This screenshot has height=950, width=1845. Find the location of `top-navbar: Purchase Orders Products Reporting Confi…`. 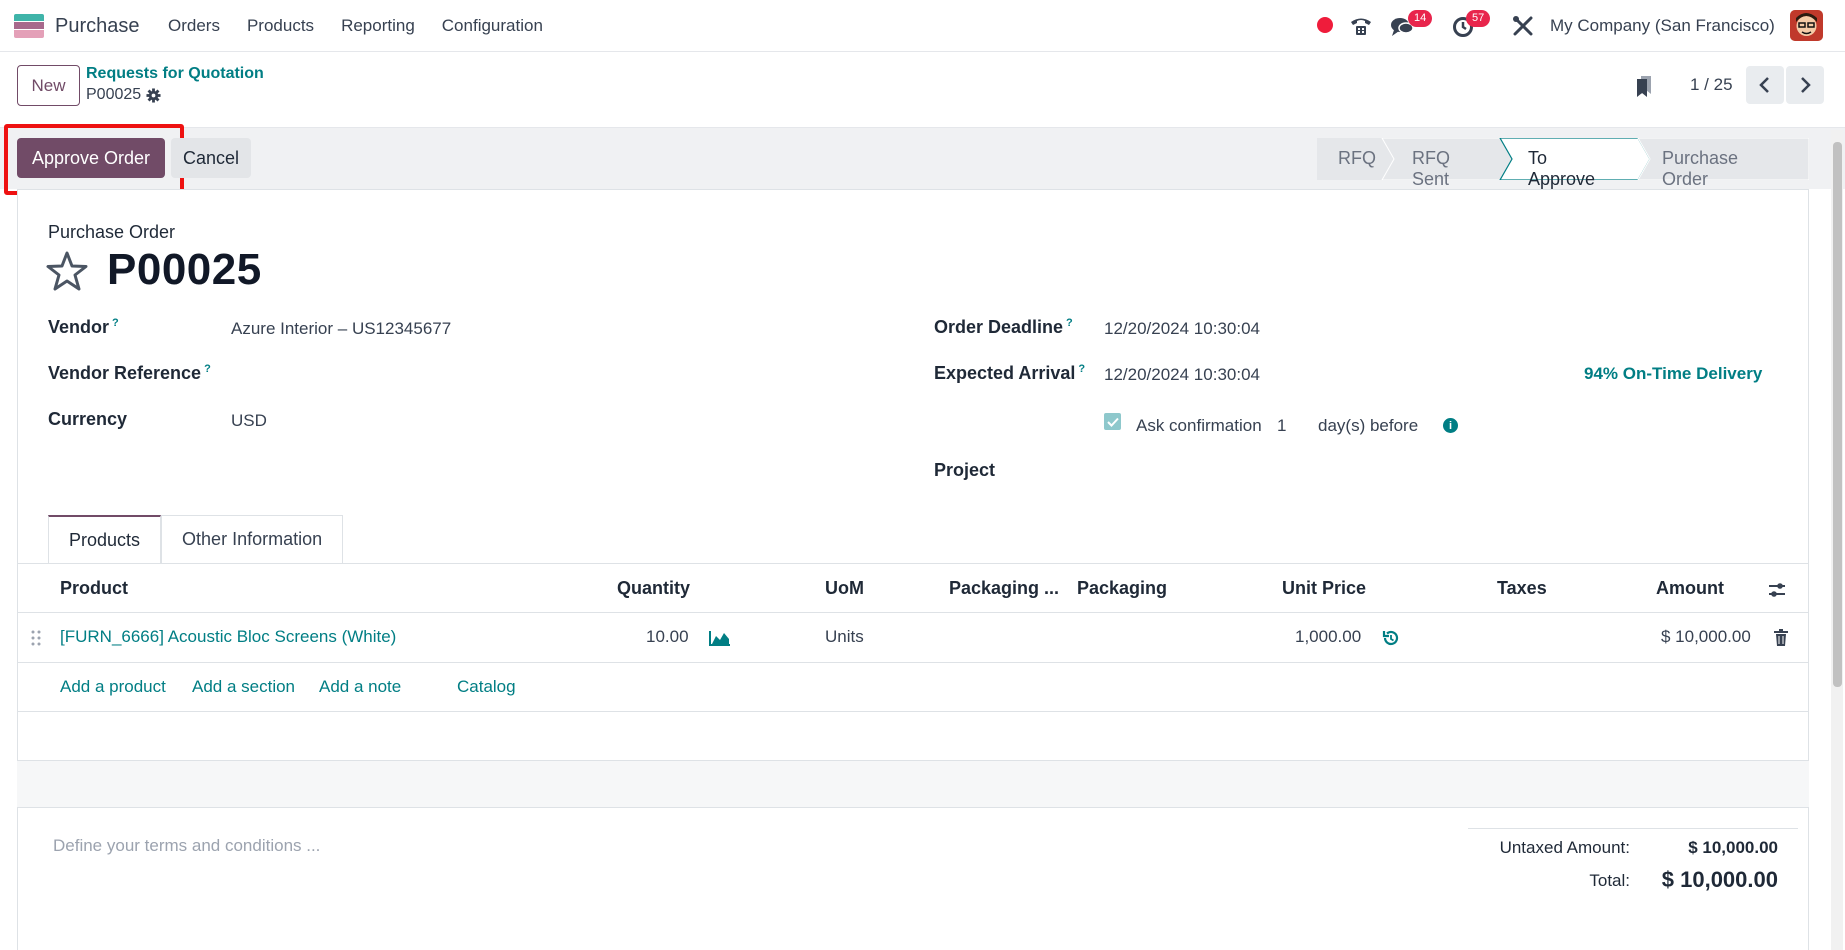

top-navbar: Purchase Orders Products Reporting Confi… is located at coordinates (922, 26).